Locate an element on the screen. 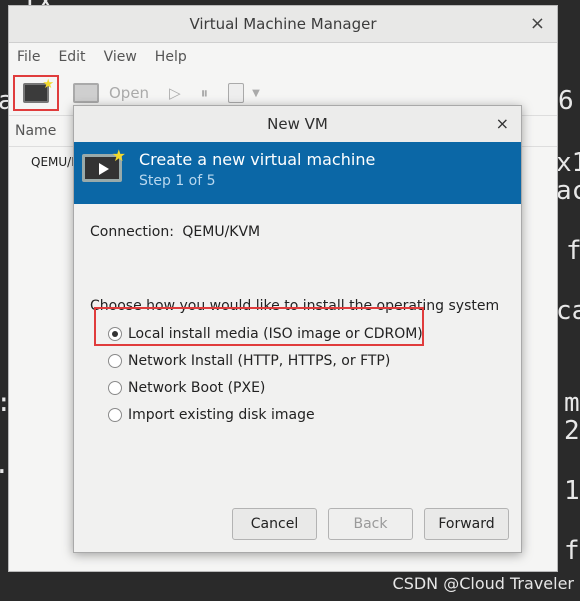 The image size is (580, 601). dialog-buttons: Cancel Back Forward is located at coordinates (365, 524).